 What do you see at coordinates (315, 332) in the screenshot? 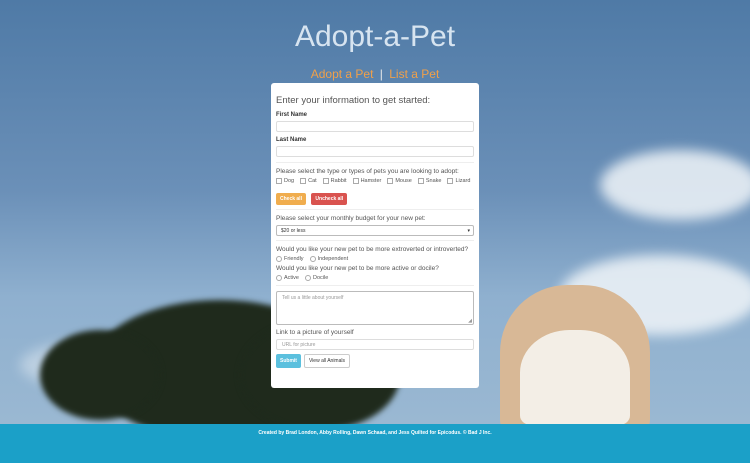
I see `picture-label: Link to a picture of yourself` at bounding box center [315, 332].